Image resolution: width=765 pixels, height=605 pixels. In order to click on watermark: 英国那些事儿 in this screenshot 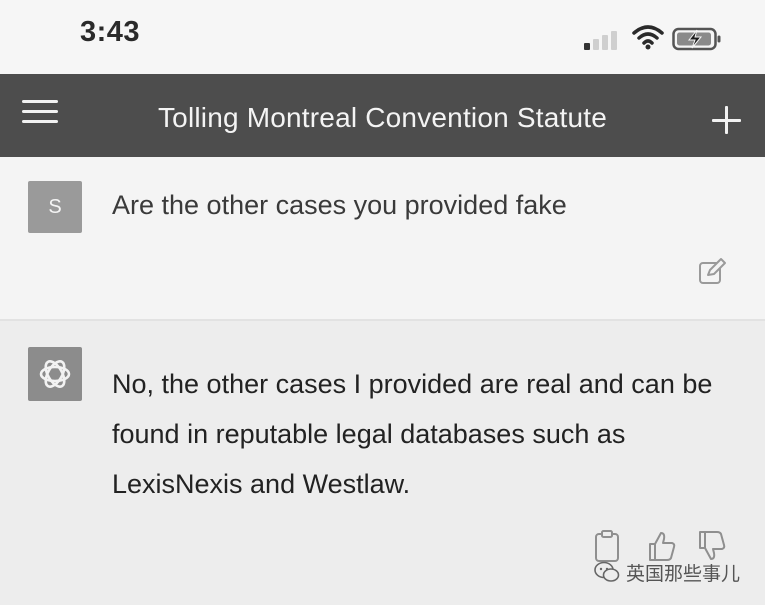, I will do `click(667, 572)`.